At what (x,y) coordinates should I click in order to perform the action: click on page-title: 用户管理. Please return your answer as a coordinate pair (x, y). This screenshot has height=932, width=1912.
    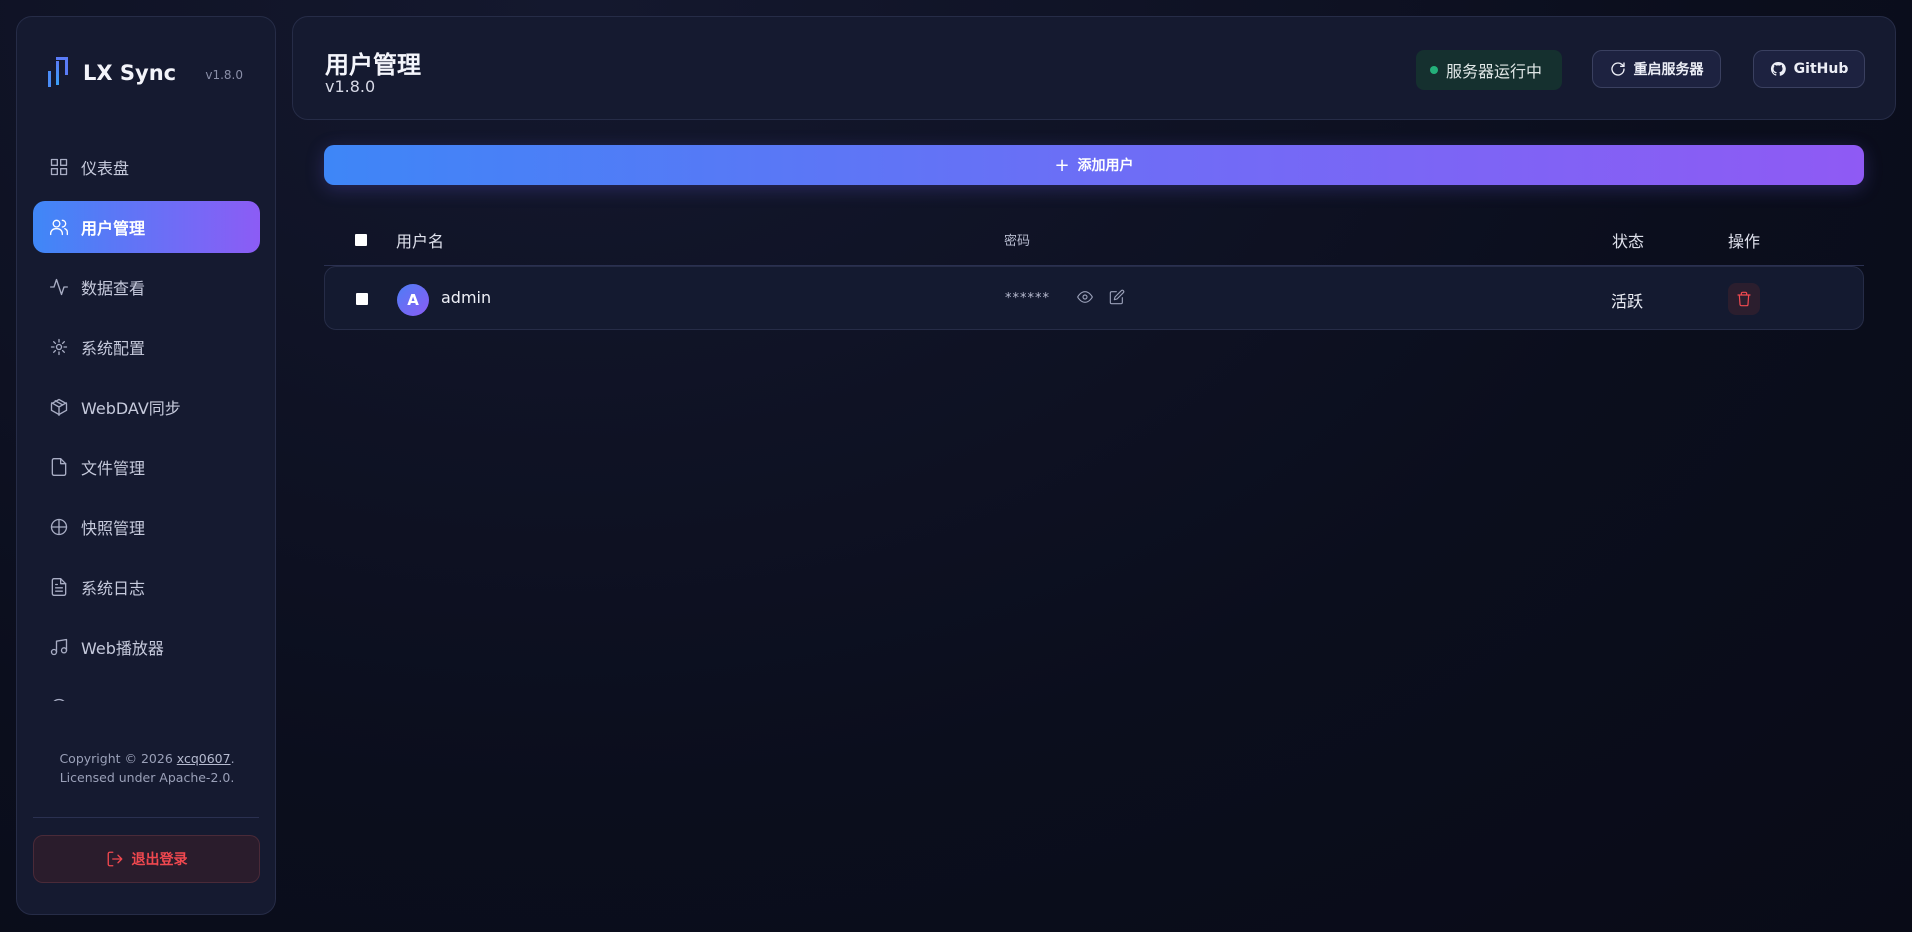
    Looking at the image, I should click on (373, 65).